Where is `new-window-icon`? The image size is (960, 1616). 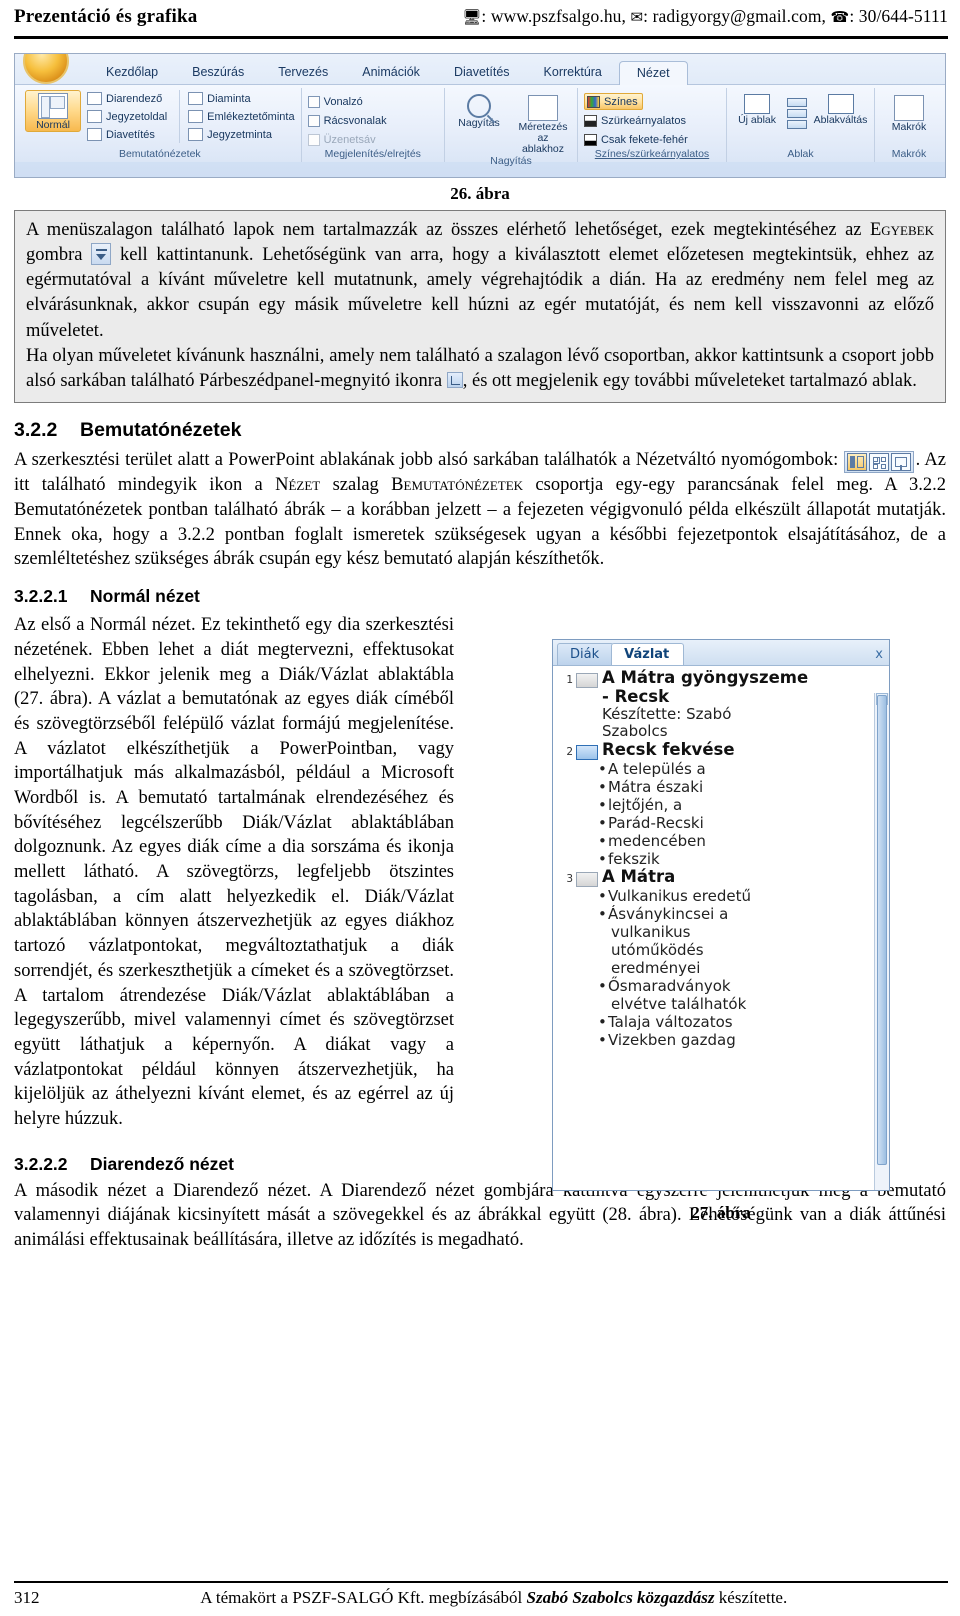 new-window-icon is located at coordinates (757, 104).